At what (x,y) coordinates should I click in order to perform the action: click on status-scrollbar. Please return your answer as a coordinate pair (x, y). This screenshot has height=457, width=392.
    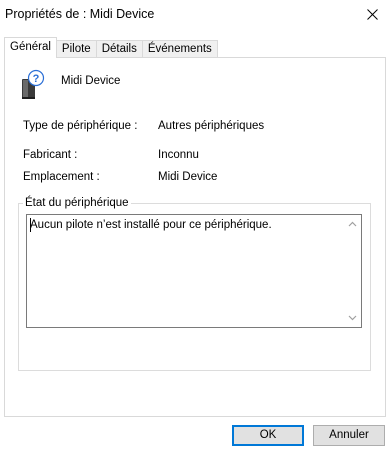
    Looking at the image, I should click on (352, 271).